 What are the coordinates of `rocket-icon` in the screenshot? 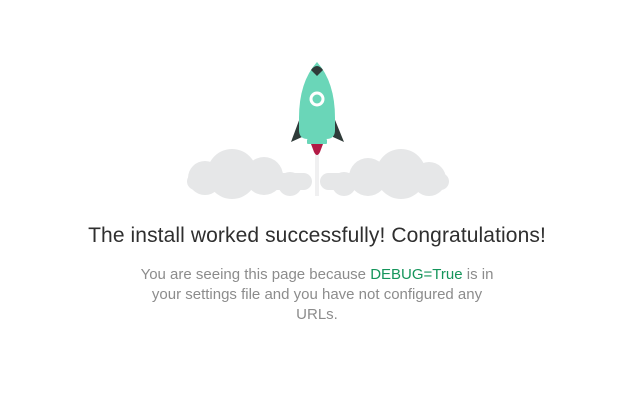 It's located at (317, 108).